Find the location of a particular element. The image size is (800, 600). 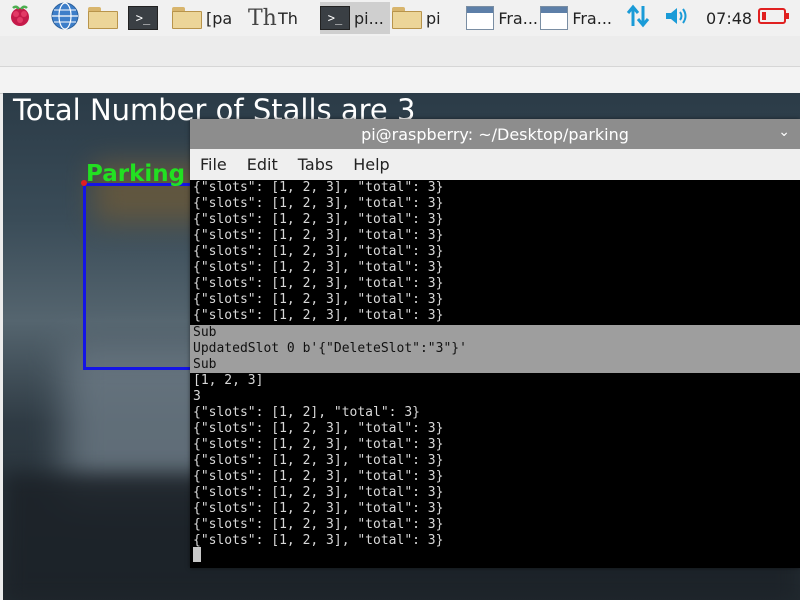

network-status is located at coordinates (639, 18).